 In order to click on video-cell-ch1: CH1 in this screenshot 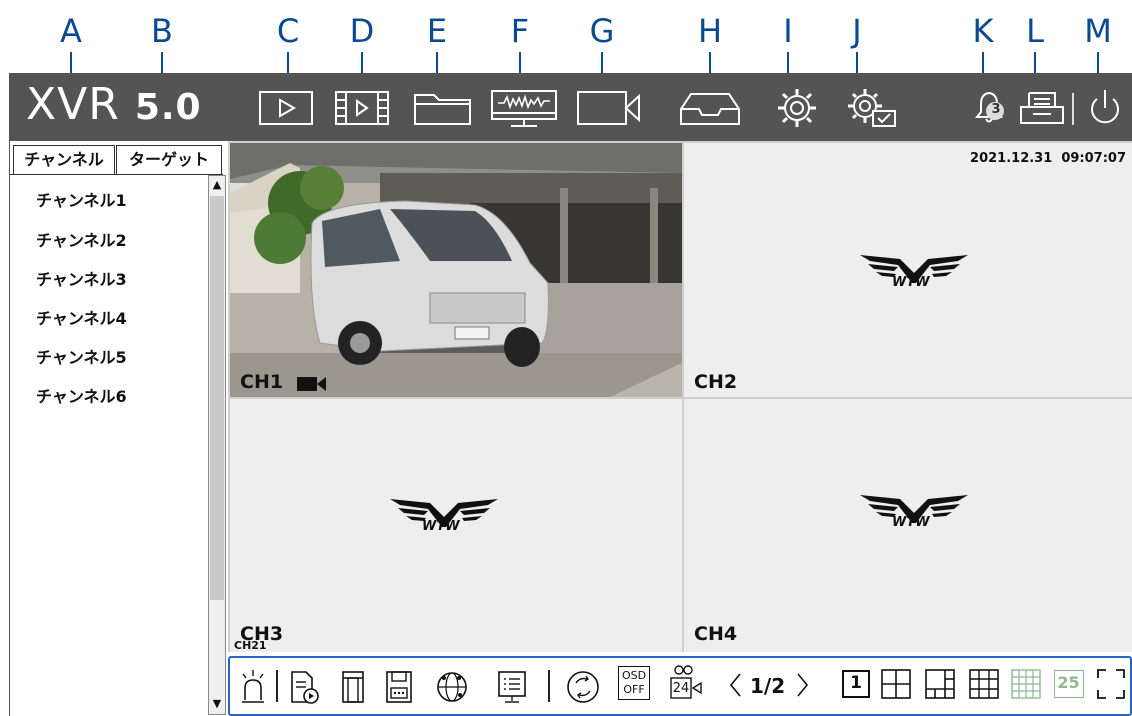, I will do `click(456, 270)`.